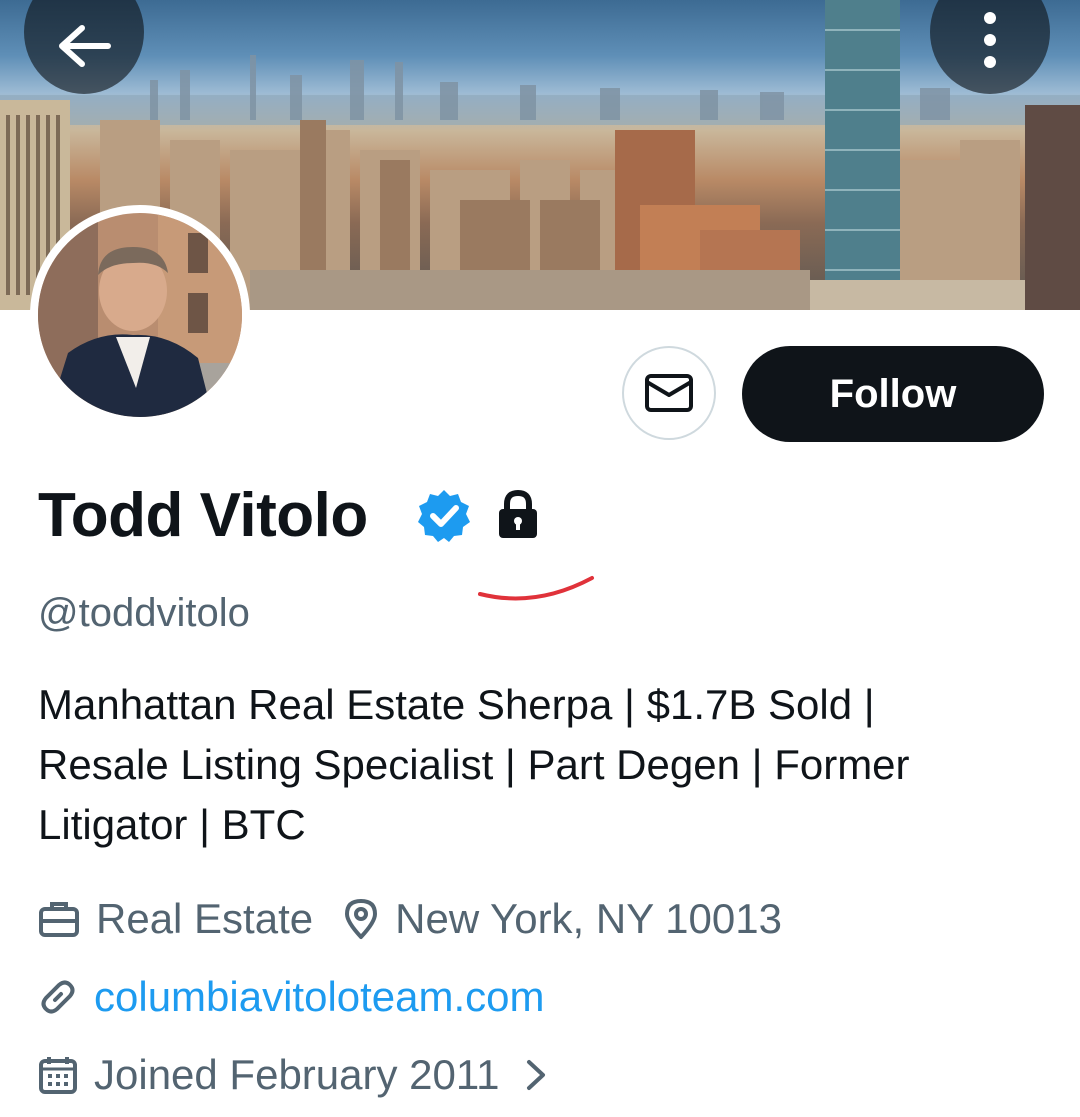 This screenshot has height=1117, width=1080. What do you see at coordinates (518, 514) in the screenshot?
I see `lock-icon` at bounding box center [518, 514].